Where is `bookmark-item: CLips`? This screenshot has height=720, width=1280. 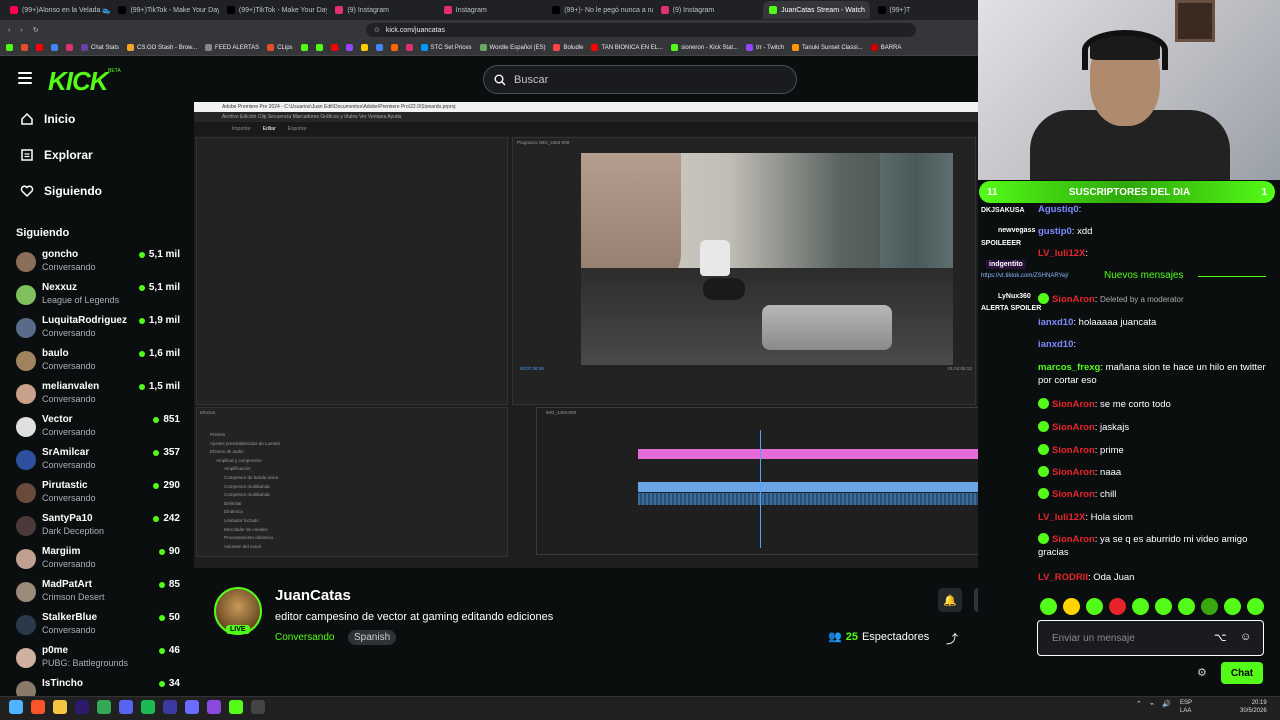 bookmark-item: CLips is located at coordinates (280, 47).